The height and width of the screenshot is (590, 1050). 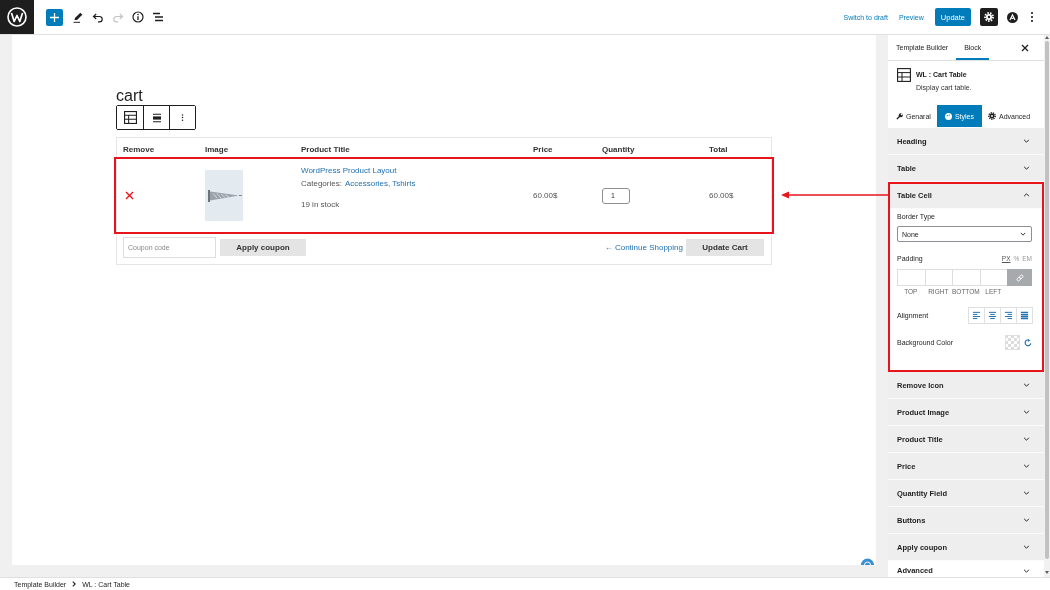 What do you see at coordinates (1019, 277) in the screenshot?
I see `link-icon` at bounding box center [1019, 277].